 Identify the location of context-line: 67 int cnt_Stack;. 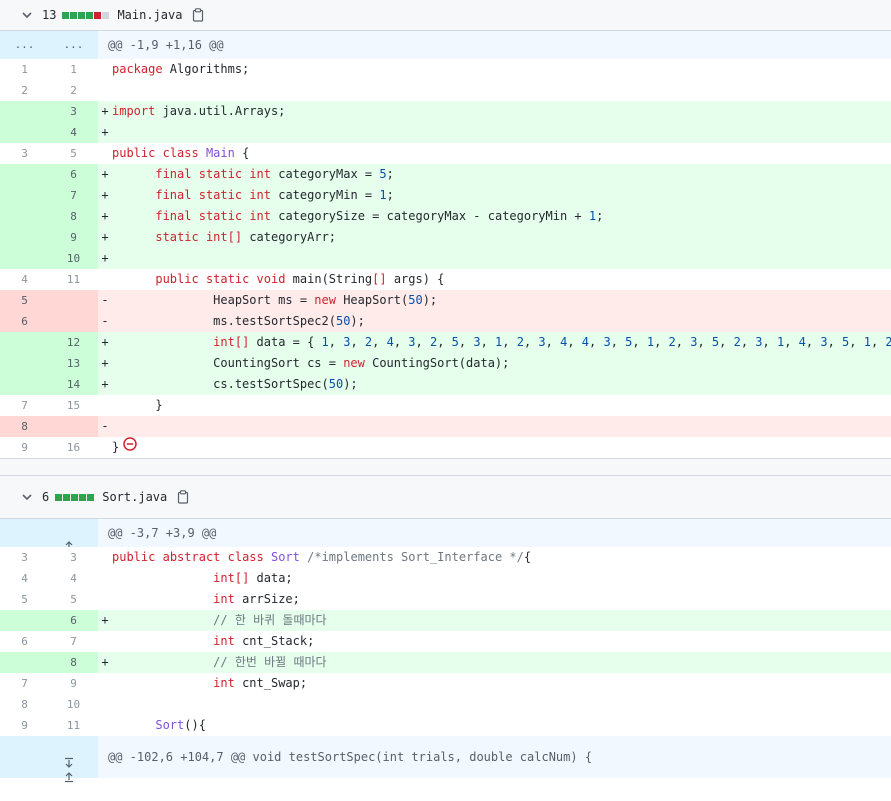
(445, 641).